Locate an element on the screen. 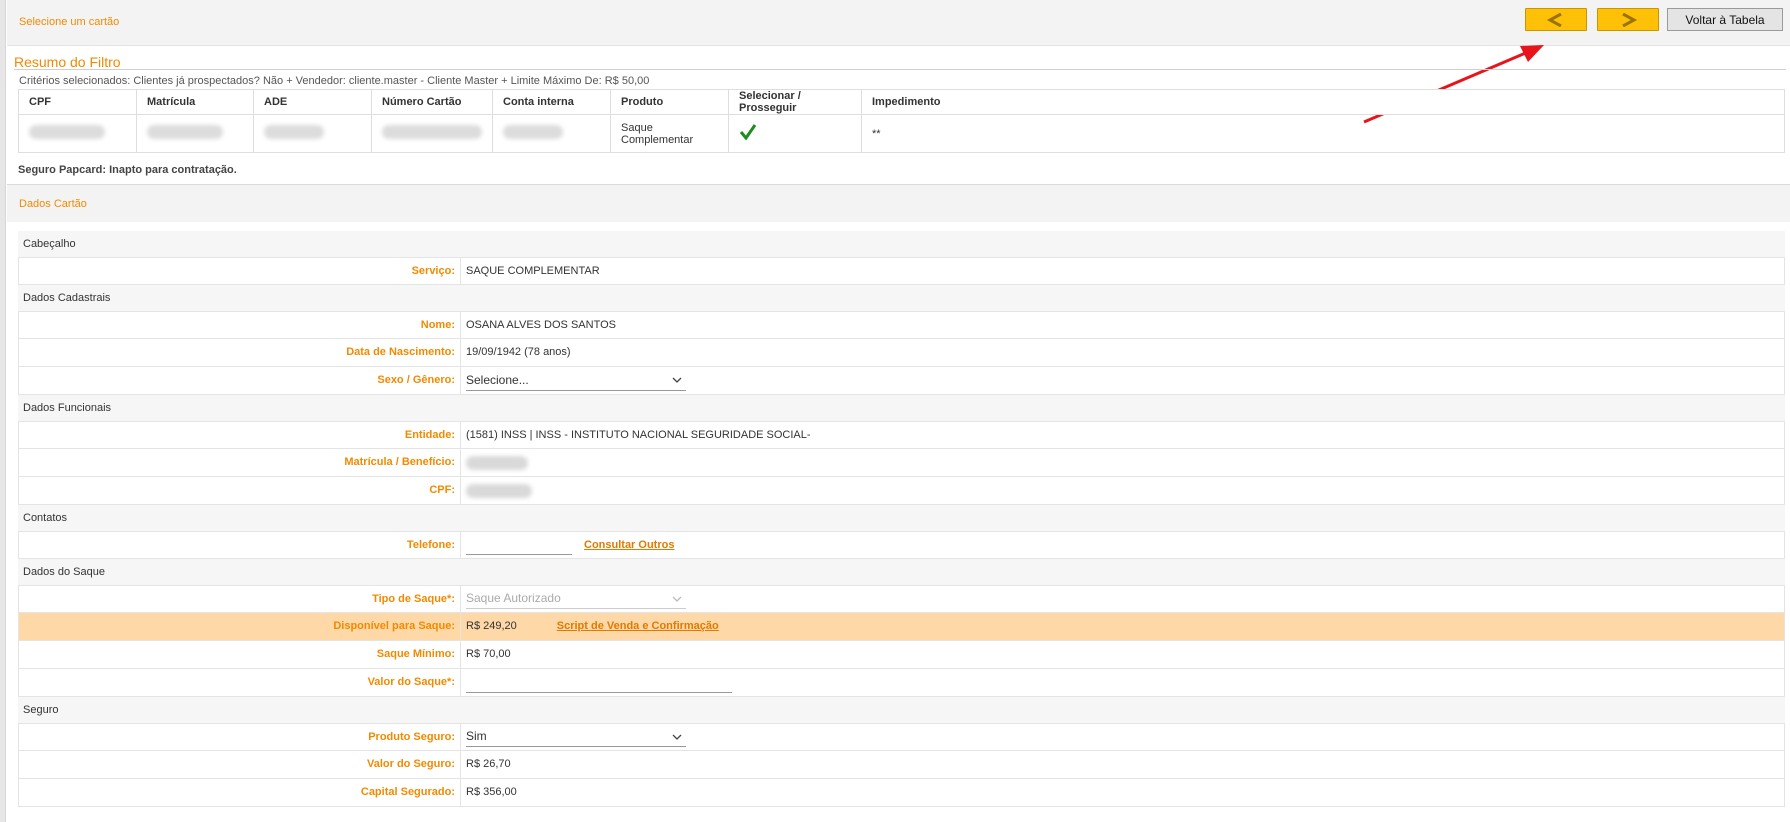 This screenshot has height=822, width=1790. row-servico: Serviço: SAQUE COMPLEMENTAR is located at coordinates (901, 271).